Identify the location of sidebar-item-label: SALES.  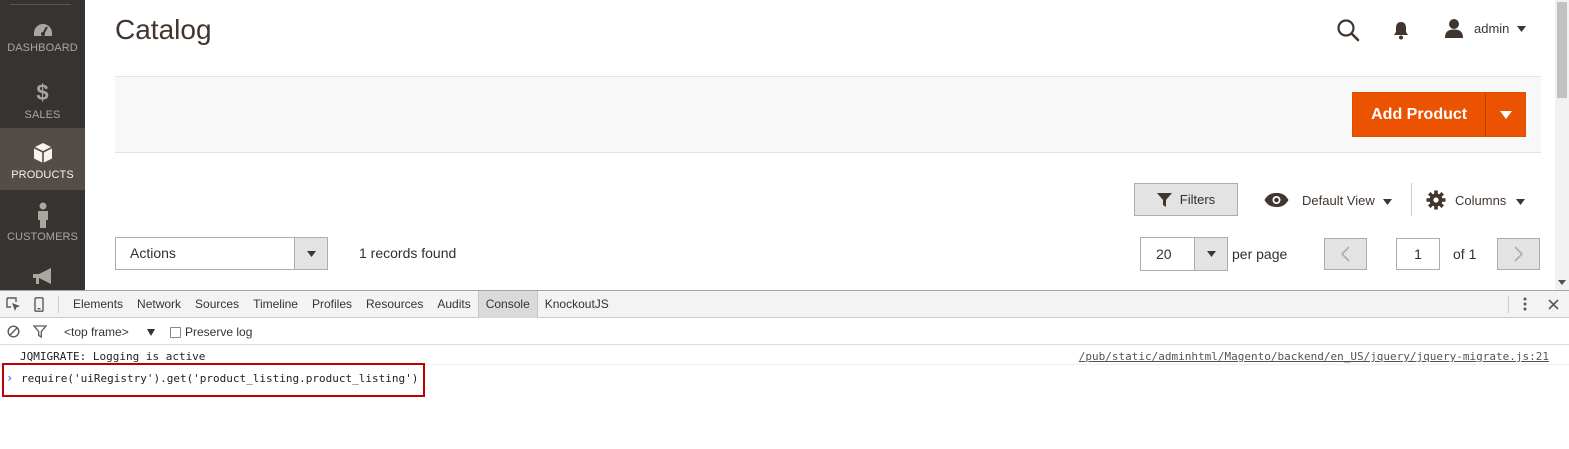
(42, 115).